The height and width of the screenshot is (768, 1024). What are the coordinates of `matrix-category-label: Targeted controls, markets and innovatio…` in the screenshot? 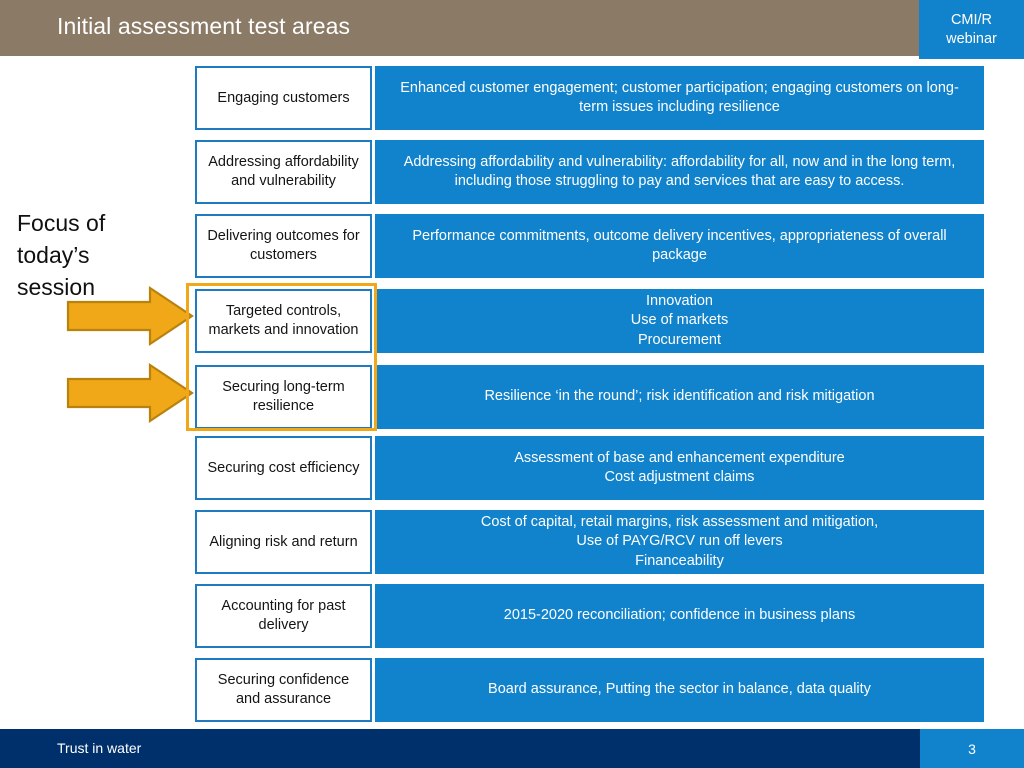 It's located at (283, 320).